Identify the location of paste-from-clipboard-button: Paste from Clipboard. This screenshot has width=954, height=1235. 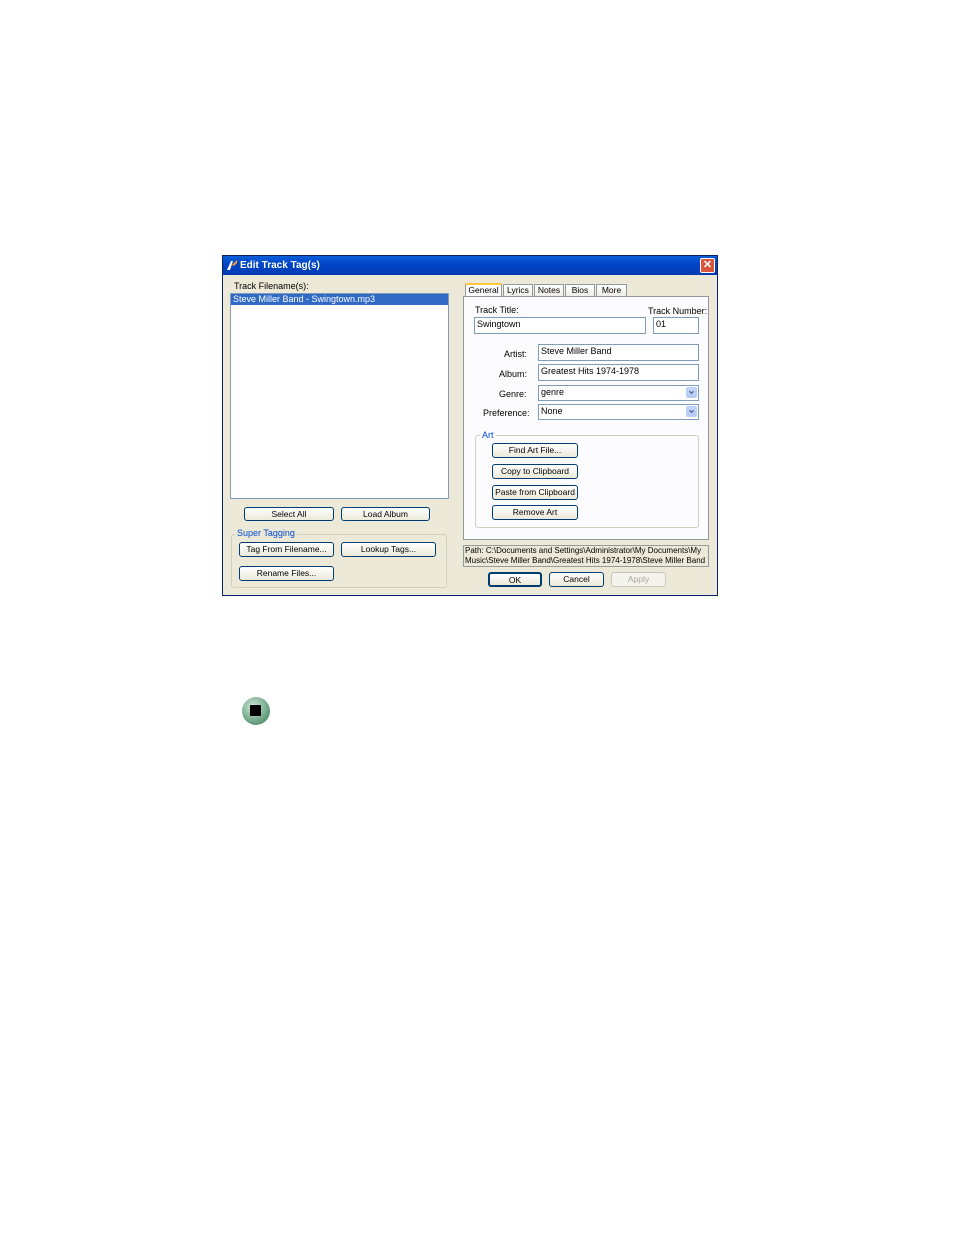
(535, 492).